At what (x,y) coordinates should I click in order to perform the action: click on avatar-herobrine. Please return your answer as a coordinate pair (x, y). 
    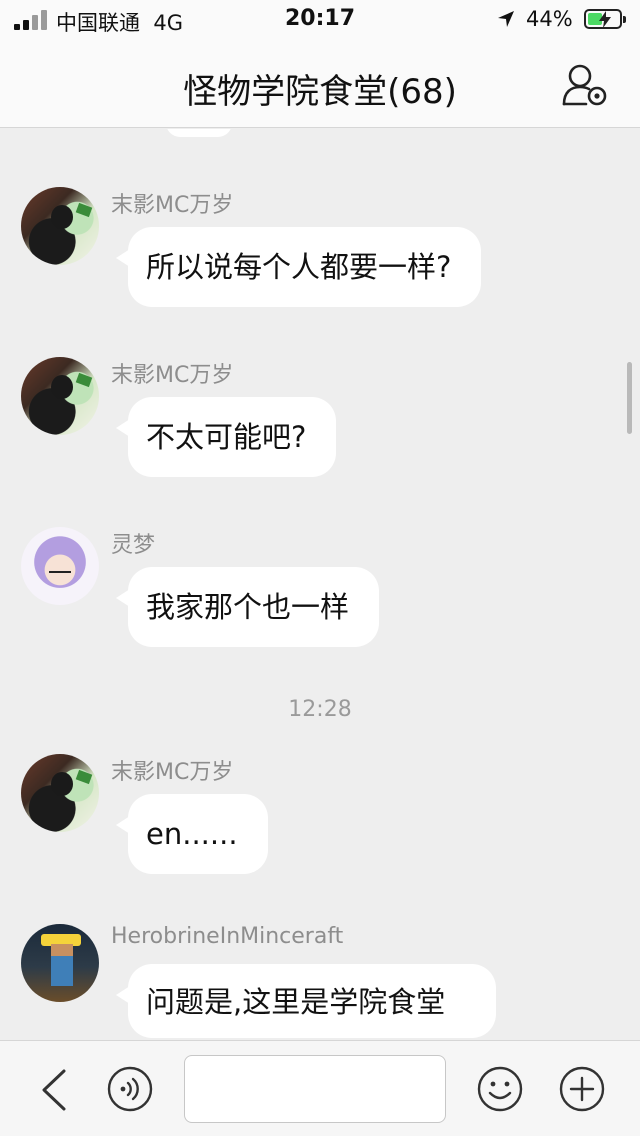
    Looking at the image, I should click on (60, 963).